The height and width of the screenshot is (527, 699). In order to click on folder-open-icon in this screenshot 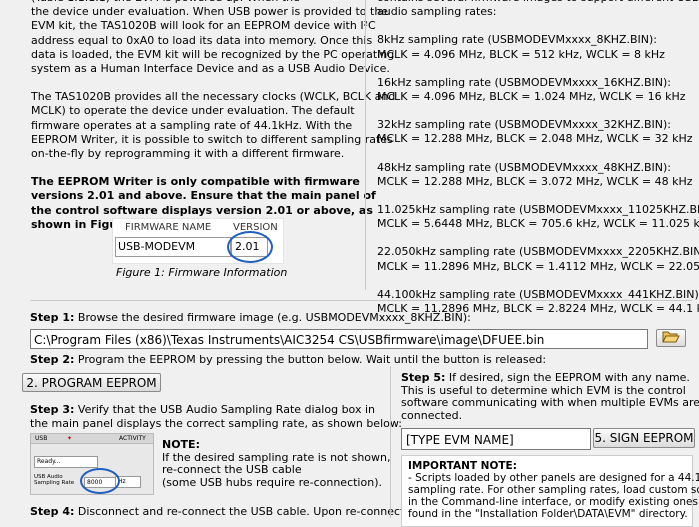, I will do `click(671, 337)`.